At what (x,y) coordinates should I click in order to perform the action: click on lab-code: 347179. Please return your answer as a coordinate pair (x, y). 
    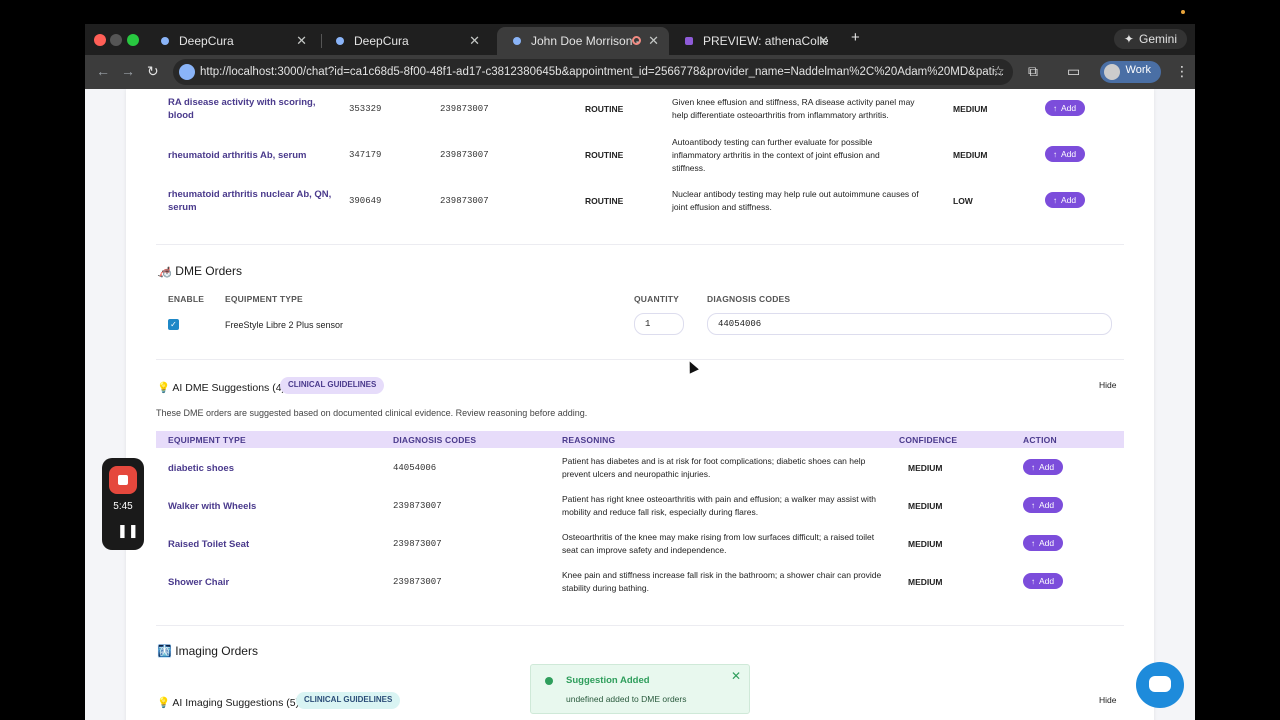
    Looking at the image, I should click on (365, 155).